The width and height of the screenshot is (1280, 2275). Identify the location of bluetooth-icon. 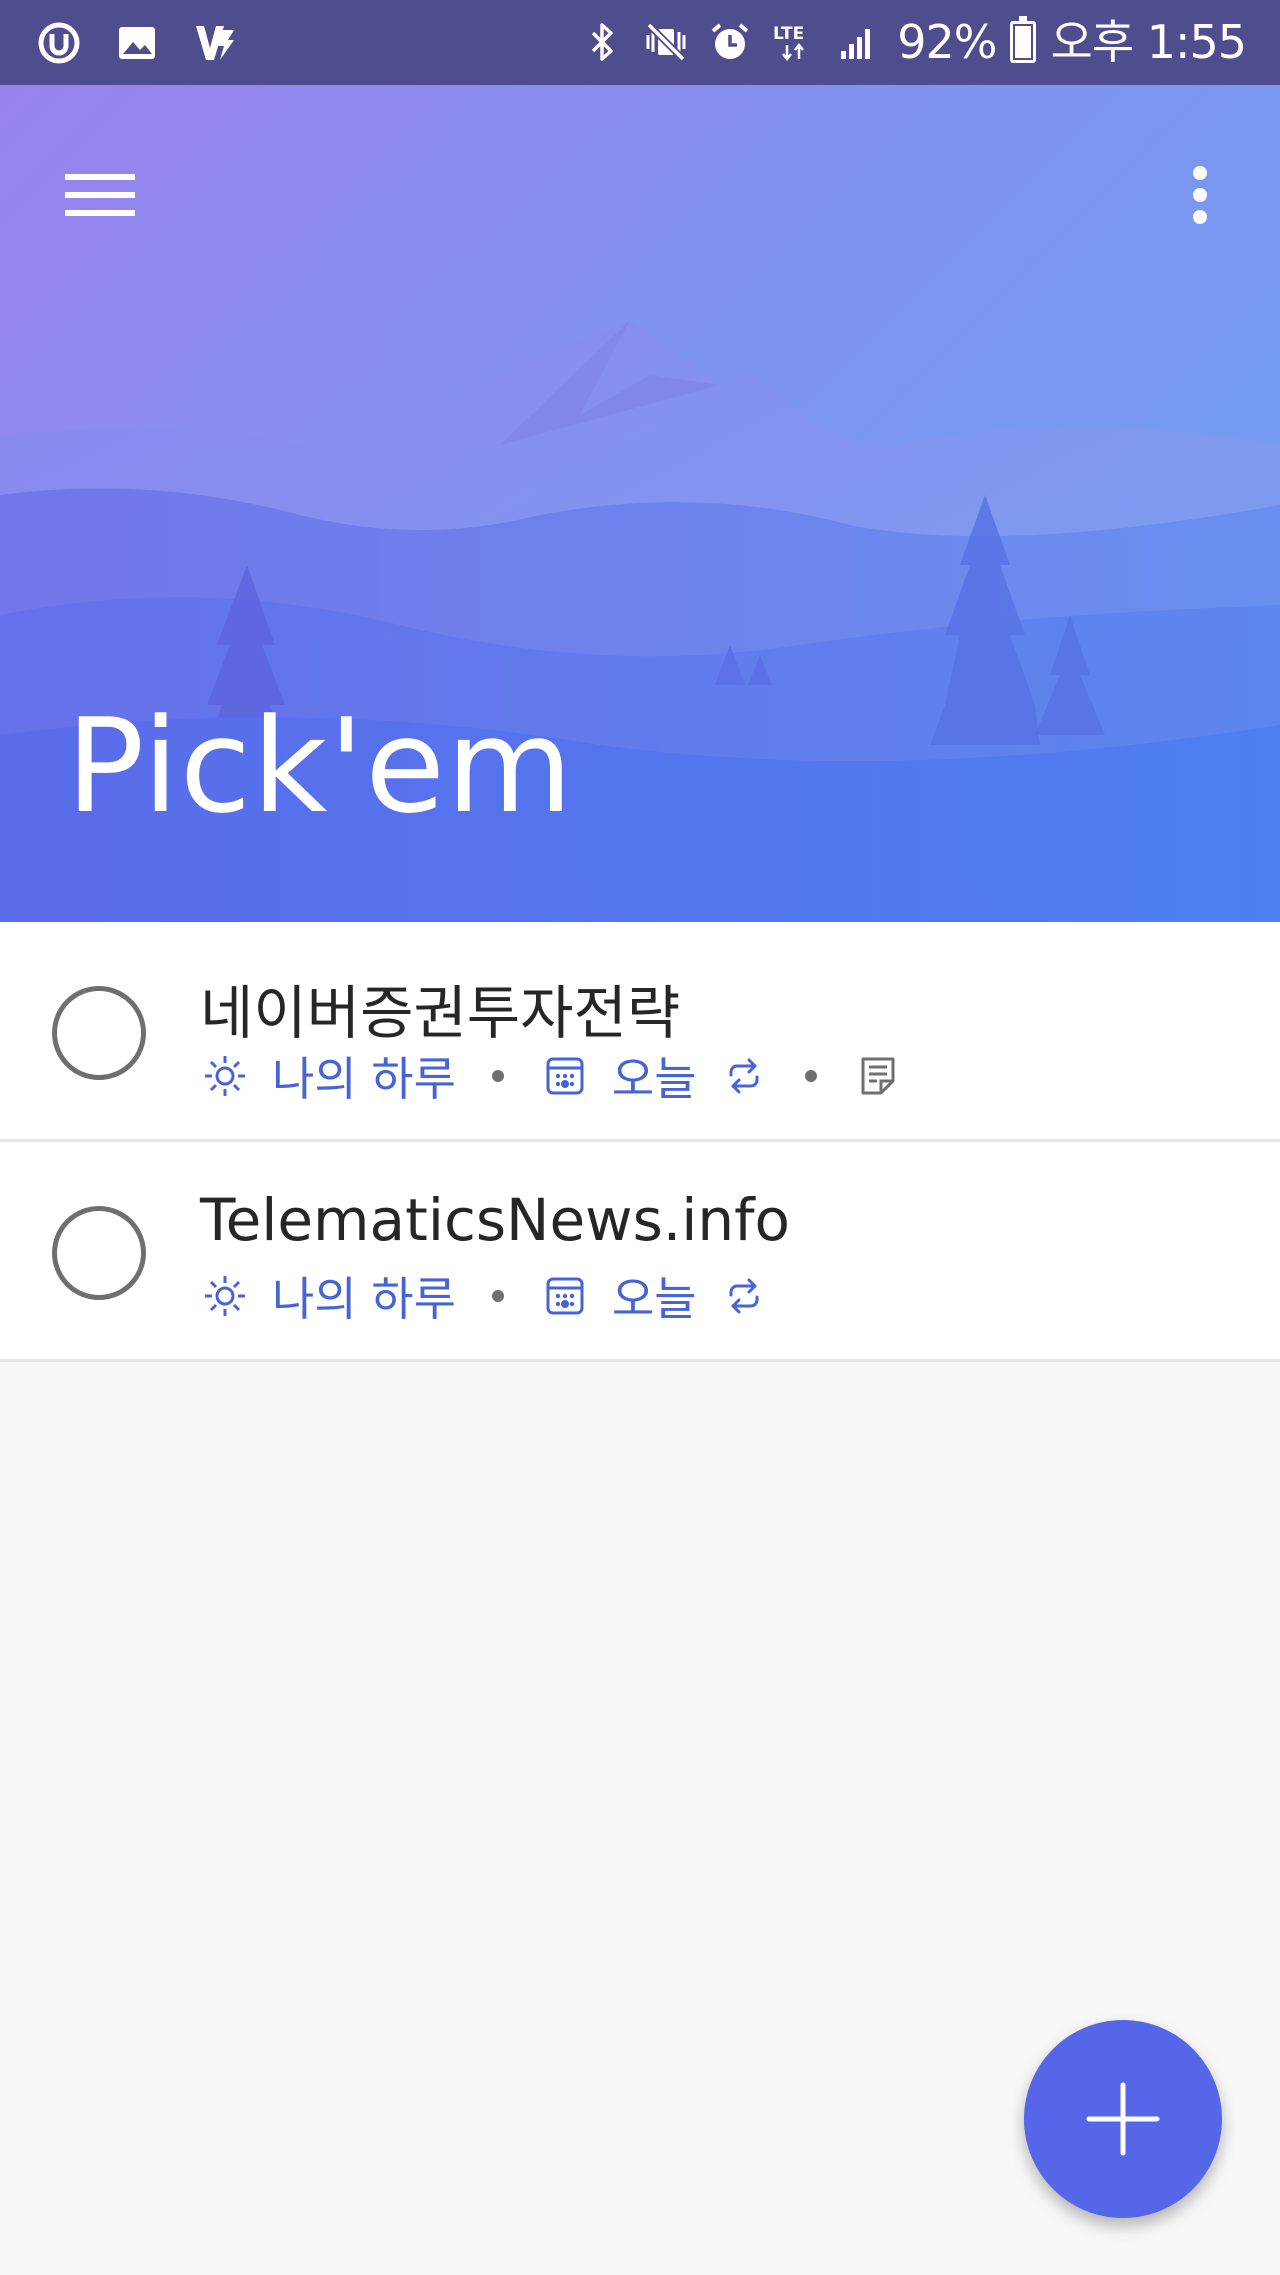
(602, 42).